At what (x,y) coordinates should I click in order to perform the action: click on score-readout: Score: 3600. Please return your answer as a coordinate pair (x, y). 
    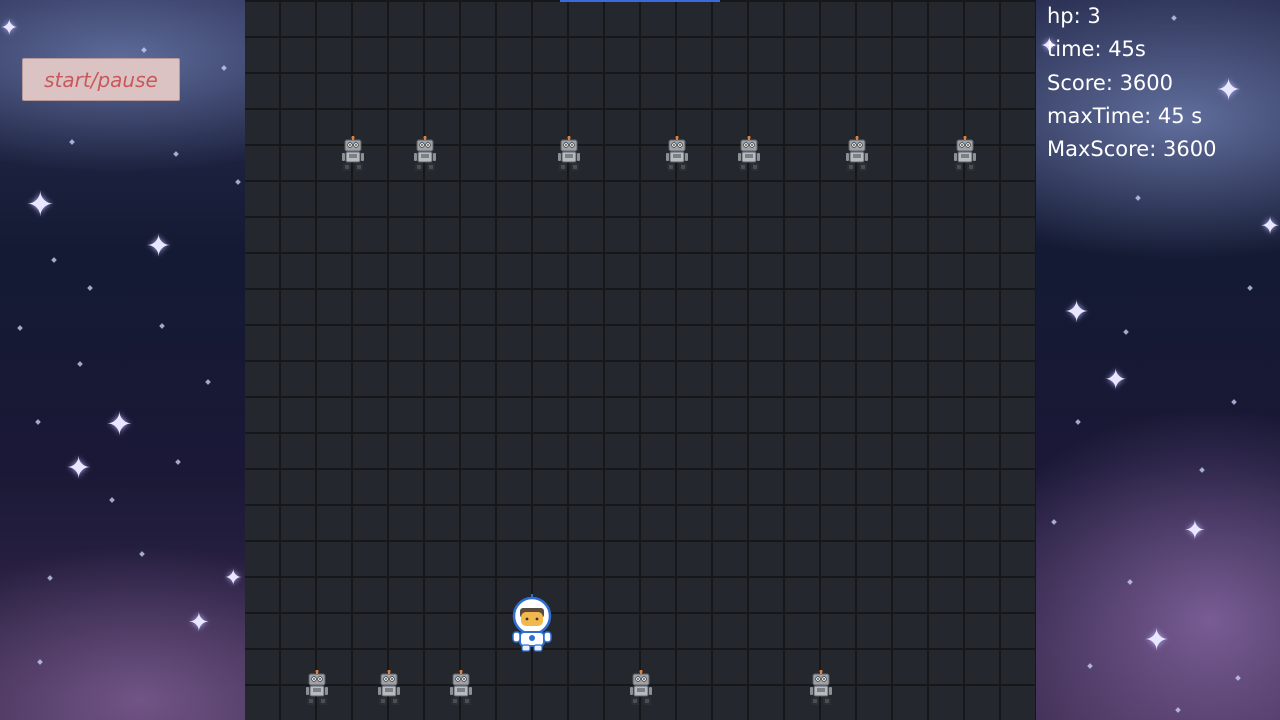
    Looking at the image, I should click on (1110, 82).